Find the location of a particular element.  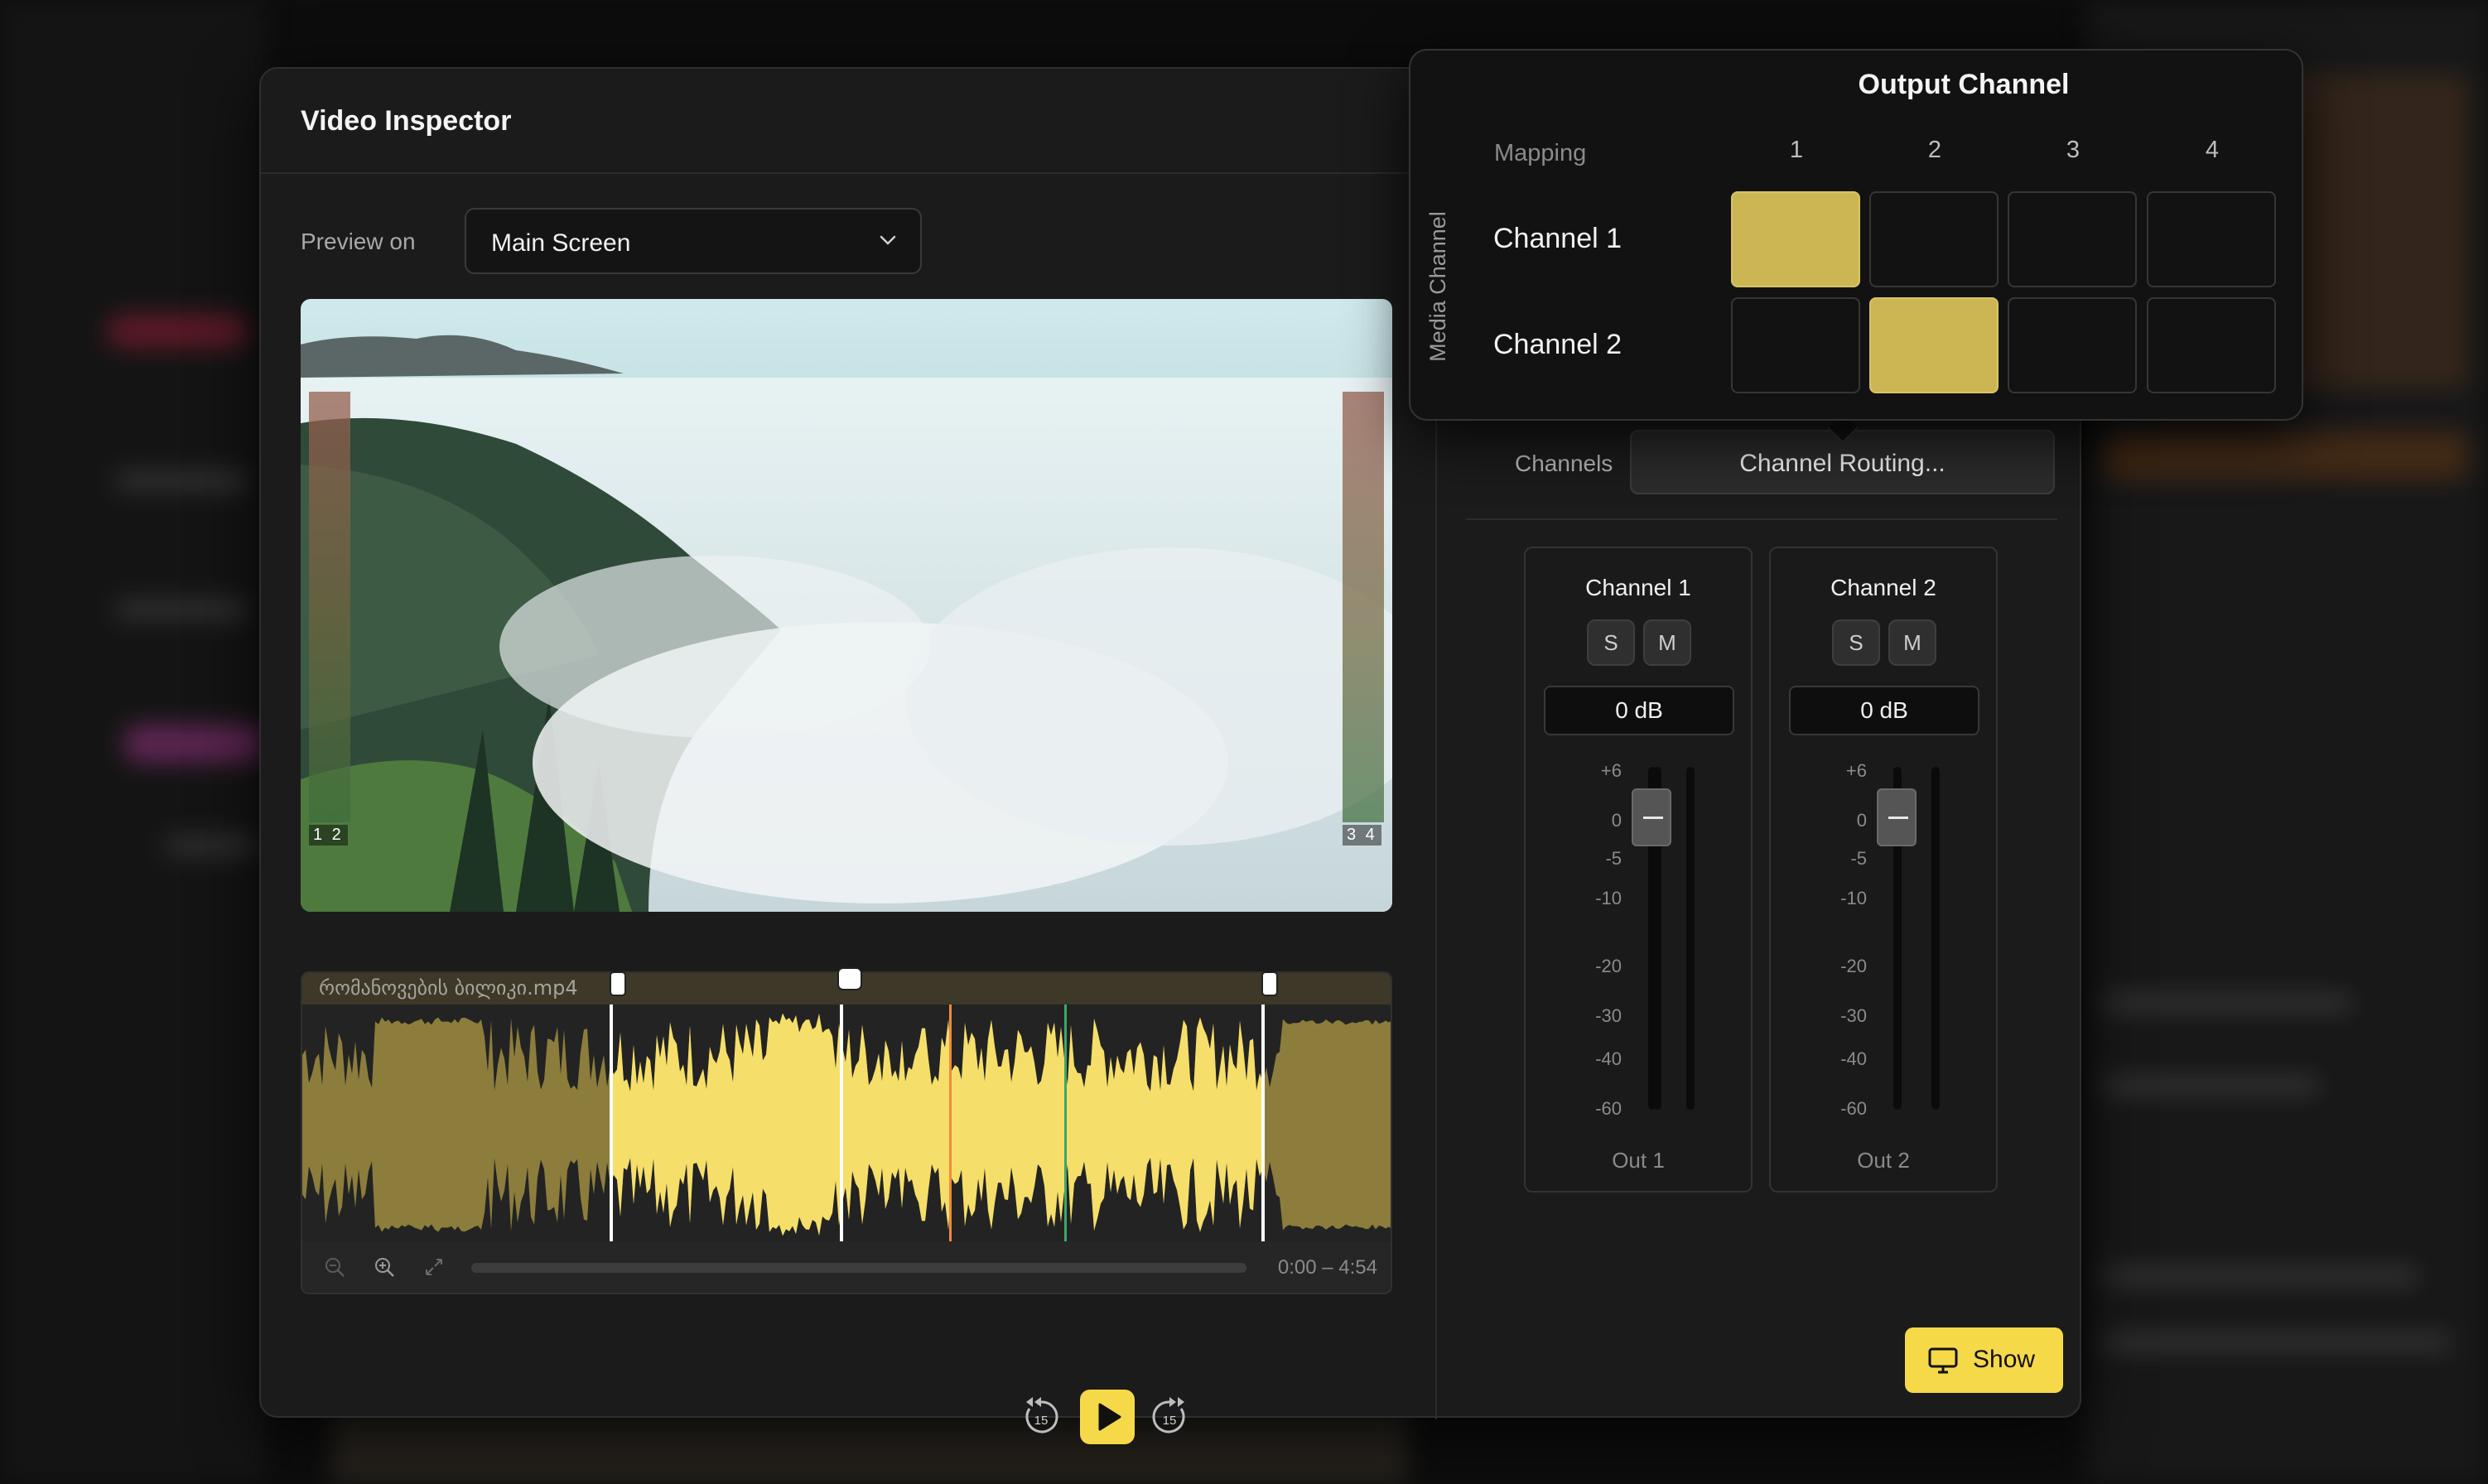

playhead-line is located at coordinates (841, 1125).